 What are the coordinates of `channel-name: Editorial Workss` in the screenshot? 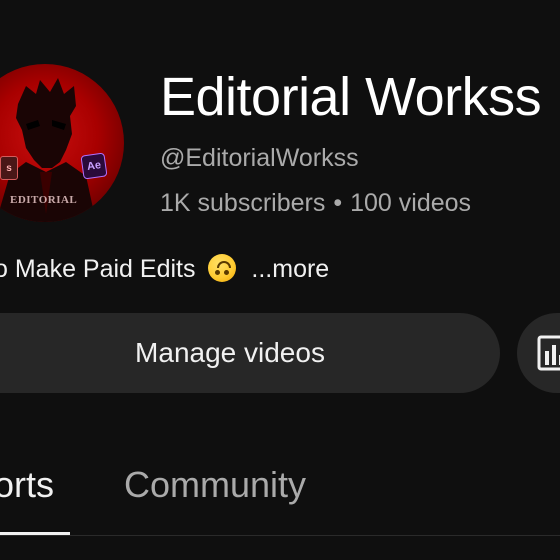 It's located at (351, 97).